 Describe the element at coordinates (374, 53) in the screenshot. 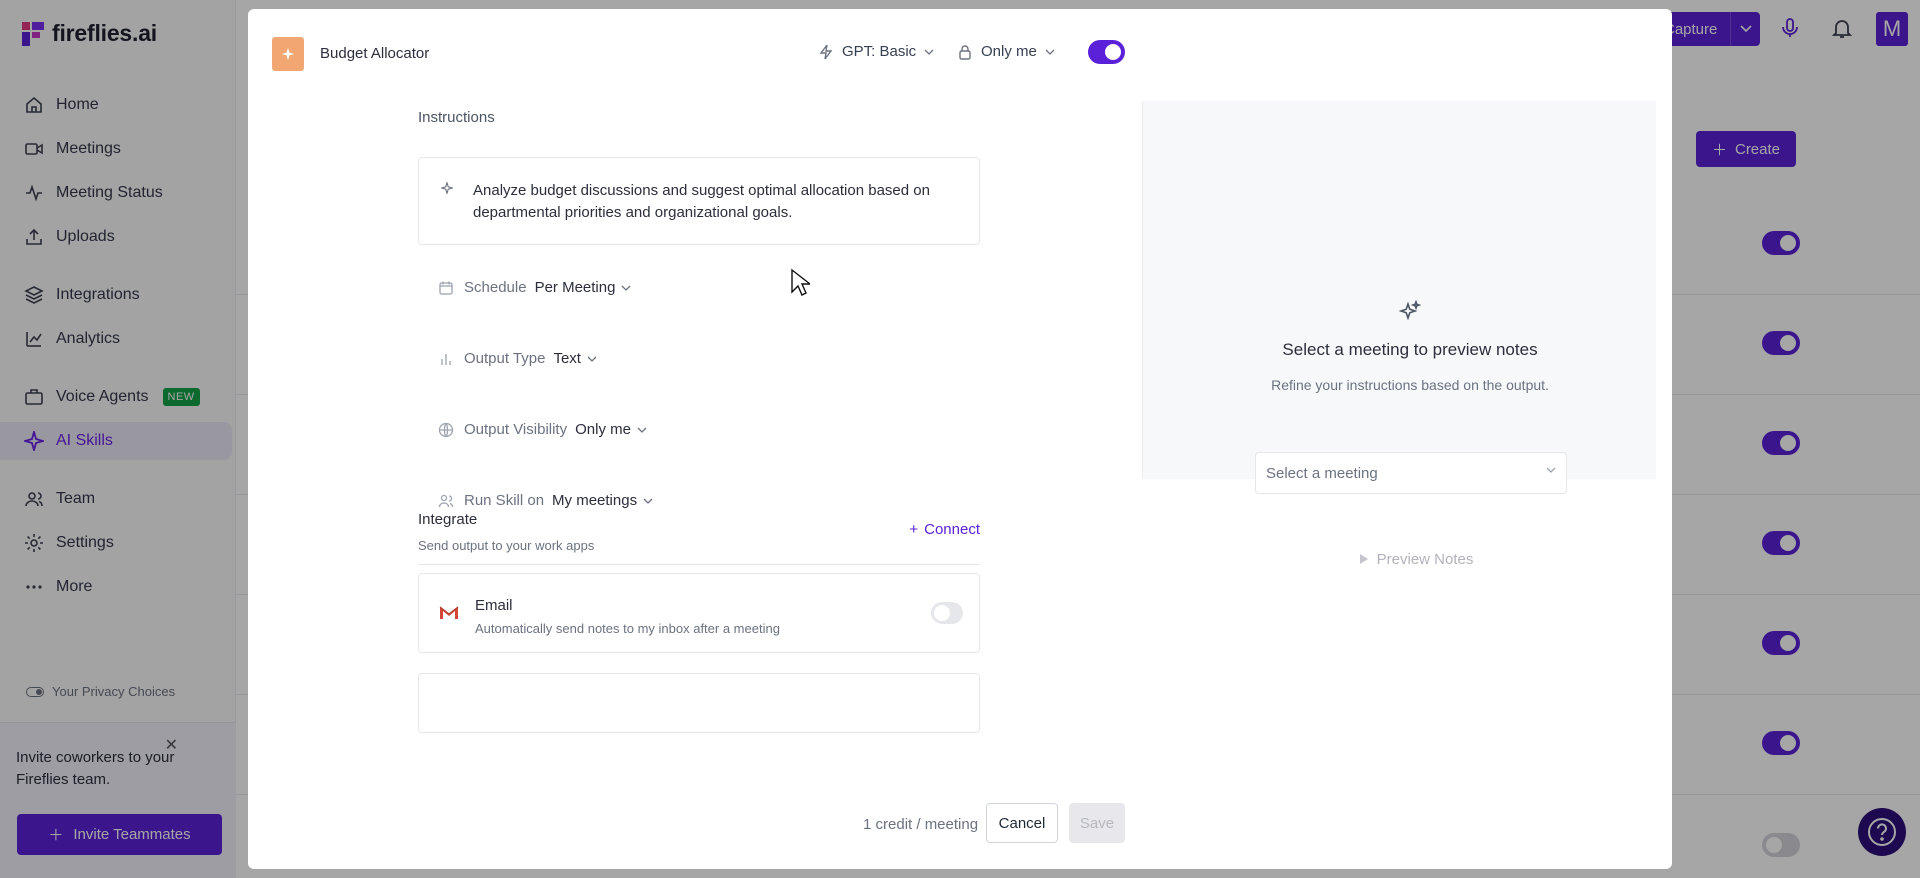

I see `skill-name: Budget Allocator` at that location.